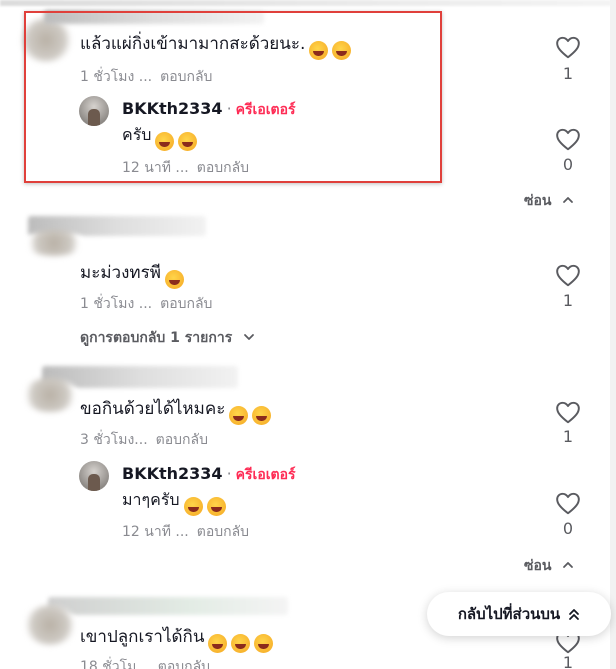  I want to click on comment-text: มะม่วงทรพี😁, so click(132, 275).